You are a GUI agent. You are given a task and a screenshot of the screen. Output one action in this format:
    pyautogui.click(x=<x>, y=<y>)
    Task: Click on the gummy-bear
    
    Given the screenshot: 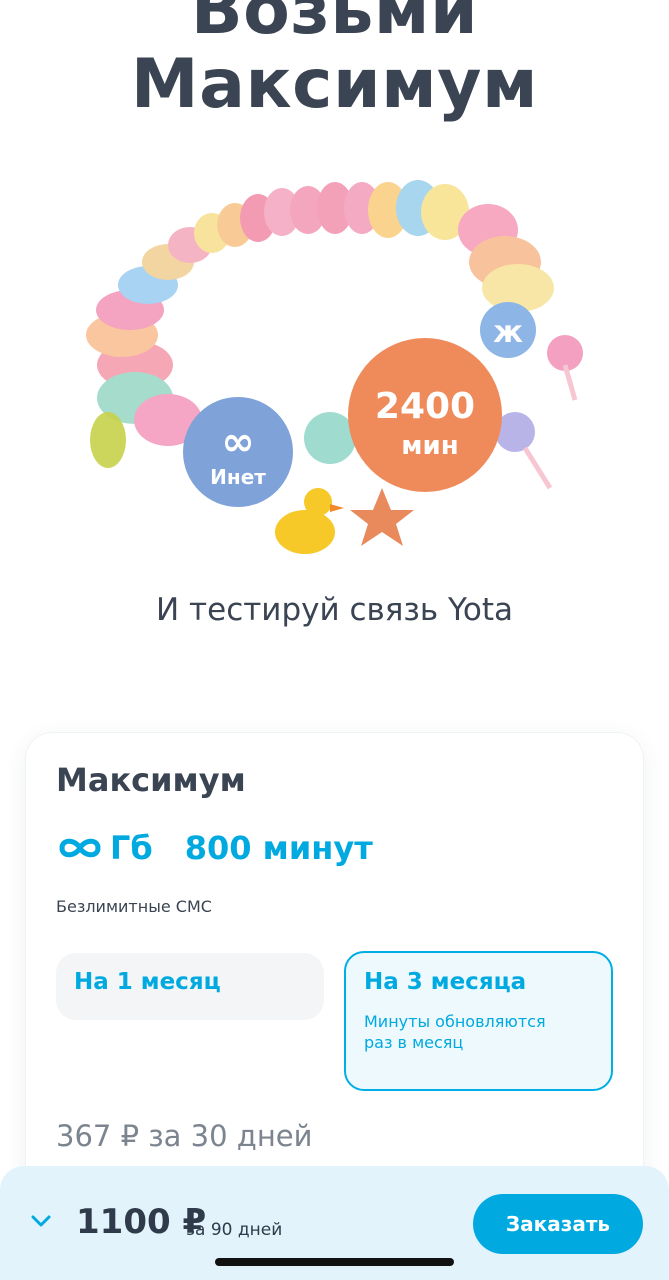 What is the action you would take?
    pyautogui.click(x=108, y=440)
    